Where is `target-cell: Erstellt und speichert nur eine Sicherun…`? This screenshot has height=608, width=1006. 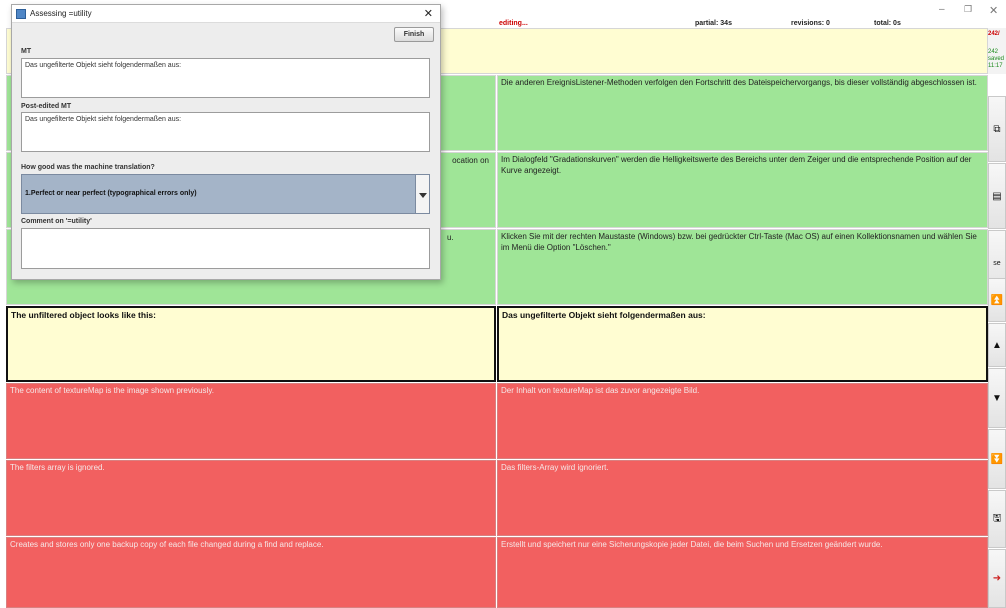
target-cell: Erstellt und speichert nur eine Sicherun… is located at coordinates (742, 572).